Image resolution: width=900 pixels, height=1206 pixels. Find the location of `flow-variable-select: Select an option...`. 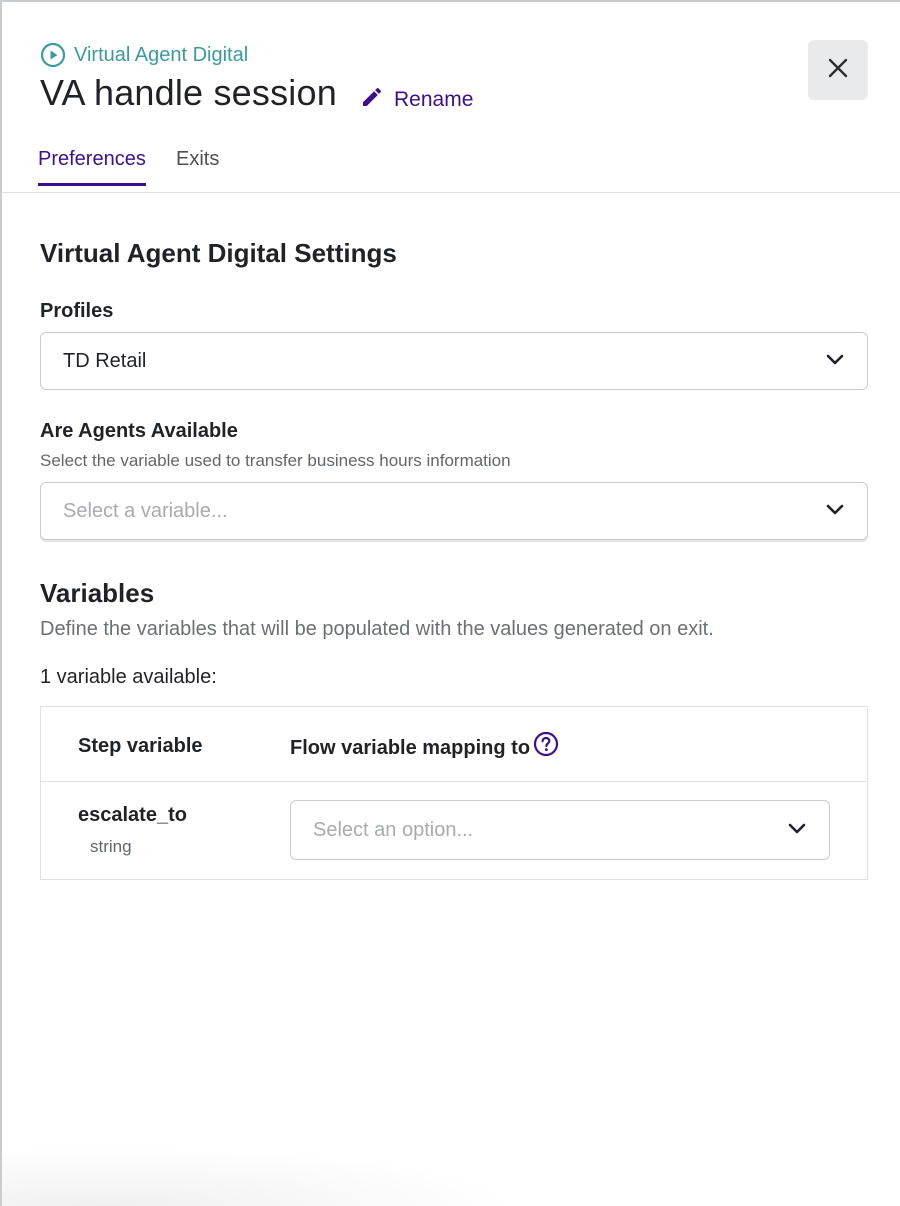

flow-variable-select: Select an option... is located at coordinates (560, 830).